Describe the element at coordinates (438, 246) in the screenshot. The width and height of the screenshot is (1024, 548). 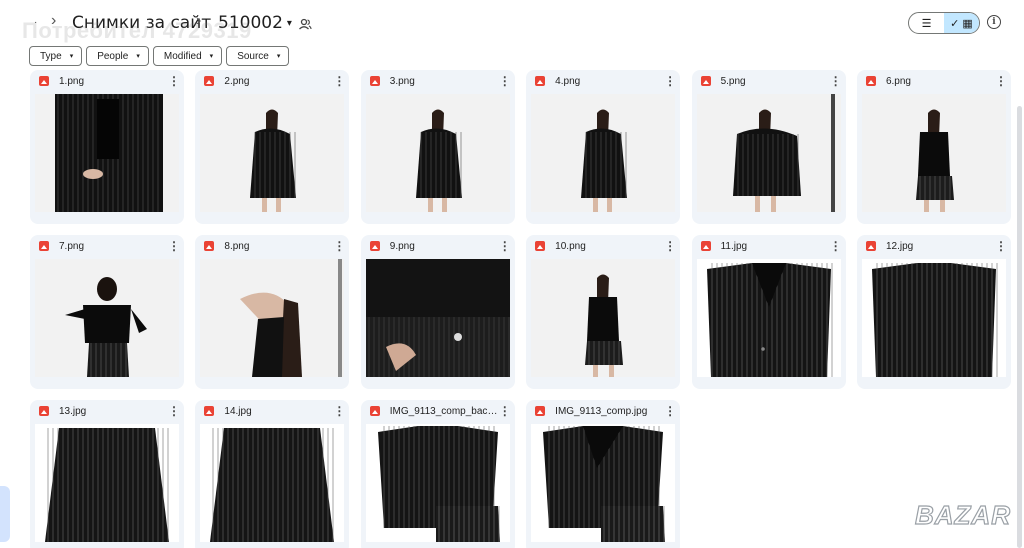
I see `file-card-header: 9.png ⋮` at that location.